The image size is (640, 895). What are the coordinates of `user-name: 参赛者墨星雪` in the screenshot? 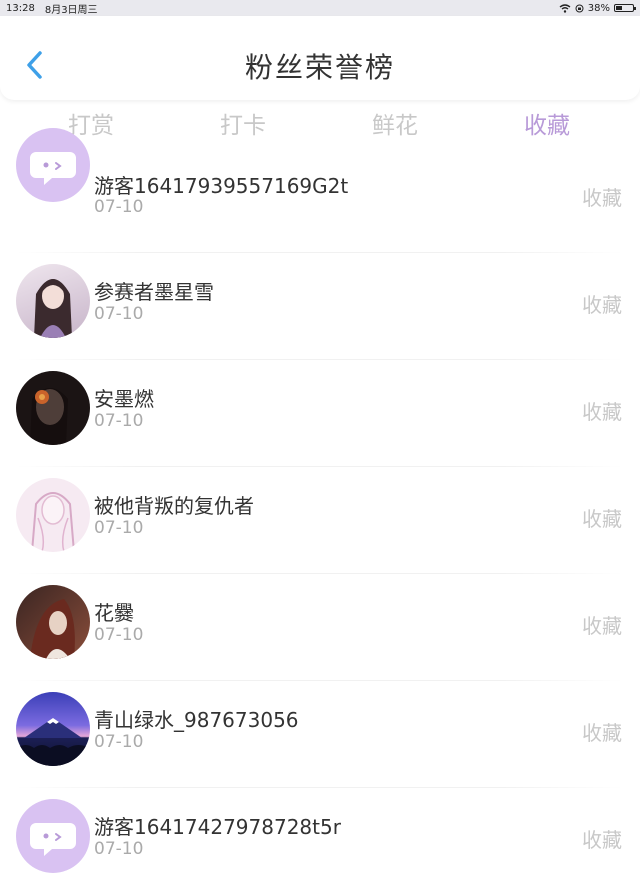 It's located at (154, 292).